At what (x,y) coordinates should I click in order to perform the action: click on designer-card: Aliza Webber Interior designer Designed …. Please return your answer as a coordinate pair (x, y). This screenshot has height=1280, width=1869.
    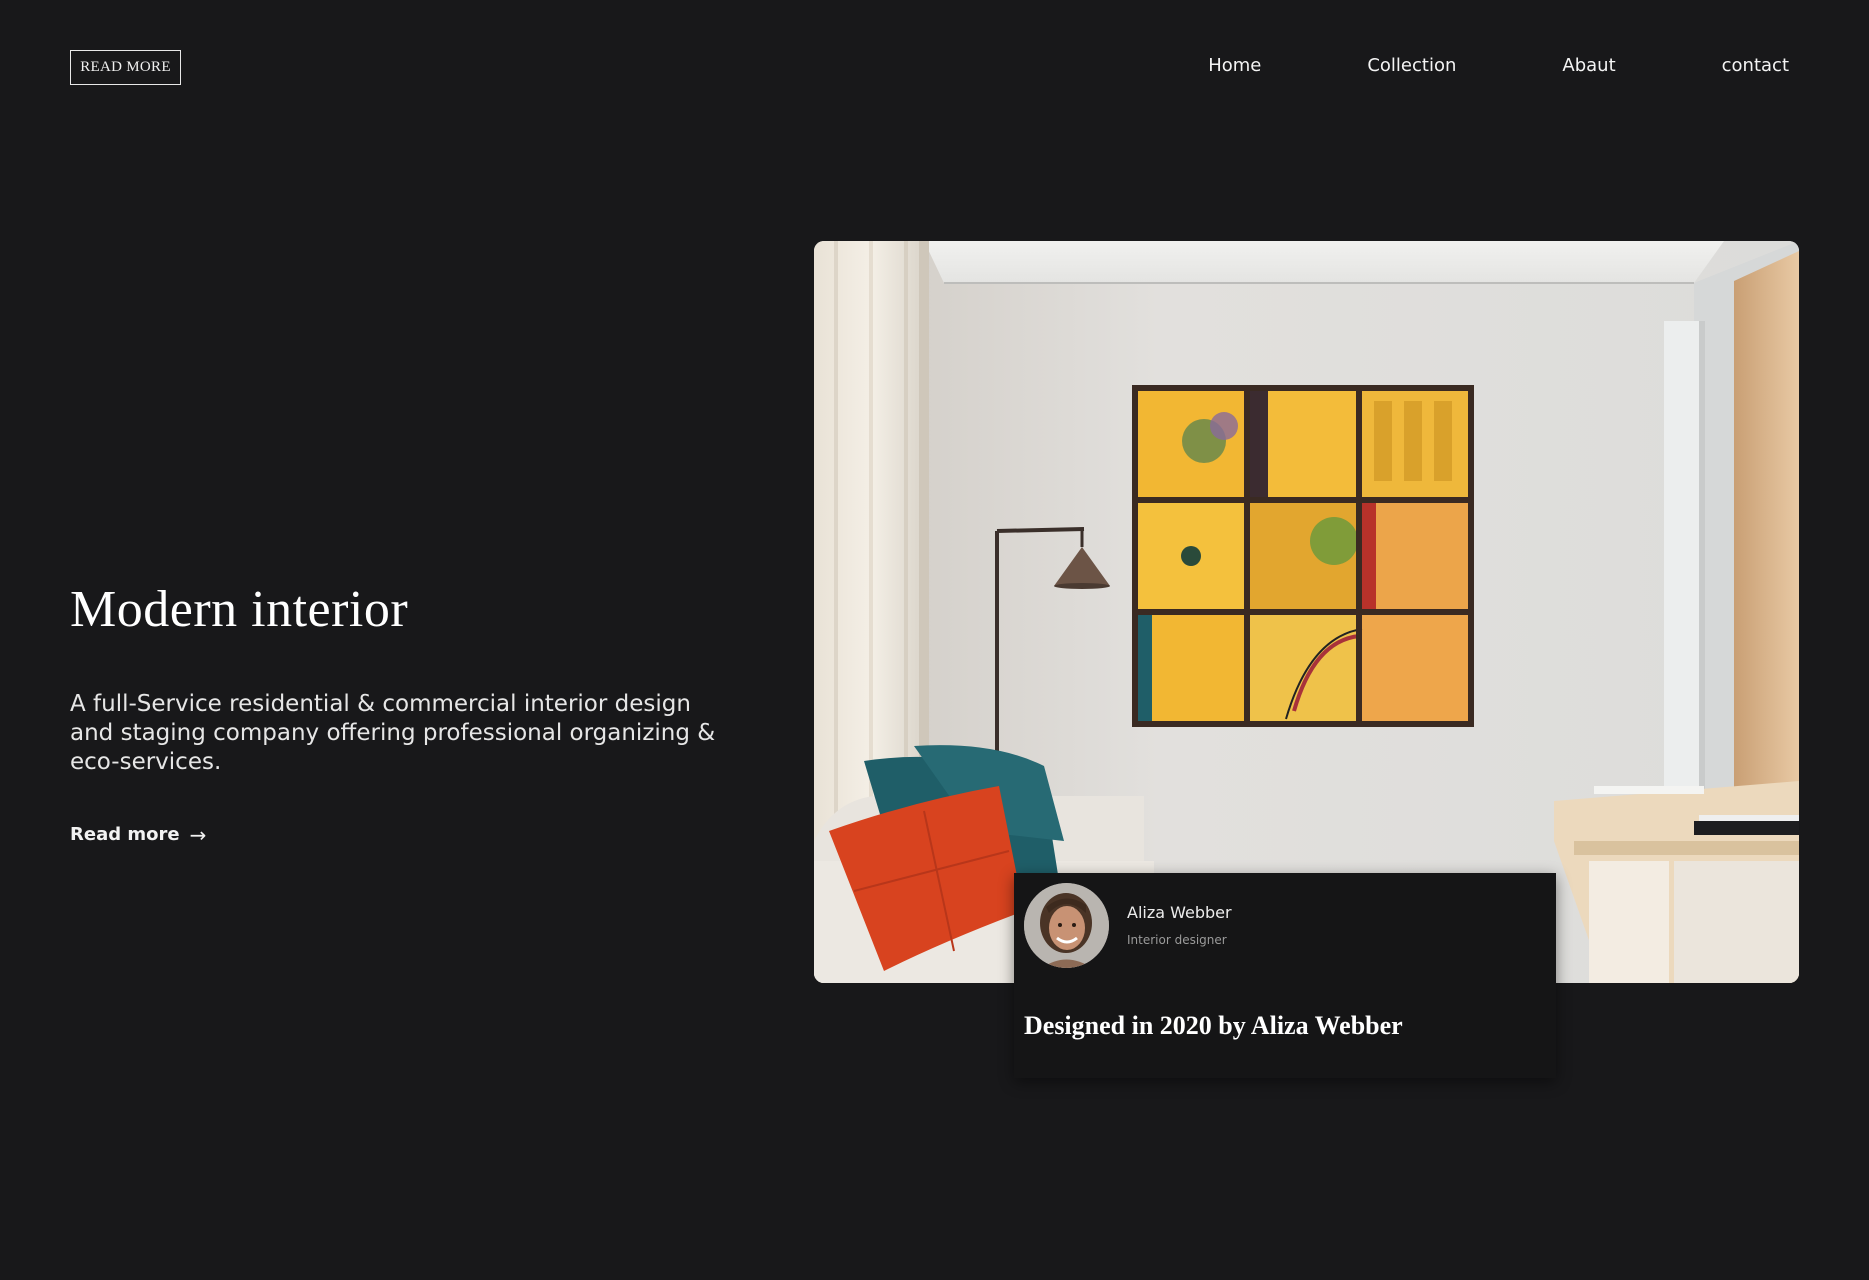
    Looking at the image, I should click on (1285, 975).